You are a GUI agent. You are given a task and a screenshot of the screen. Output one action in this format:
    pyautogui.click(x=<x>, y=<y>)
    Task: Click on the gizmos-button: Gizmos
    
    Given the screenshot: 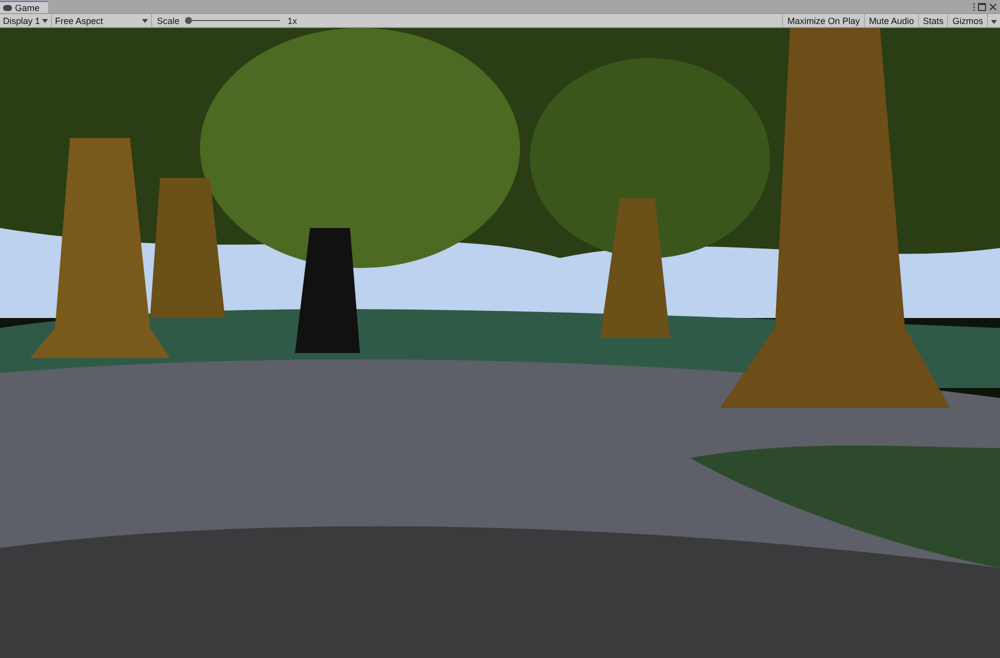 What is the action you would take?
    pyautogui.click(x=967, y=20)
    